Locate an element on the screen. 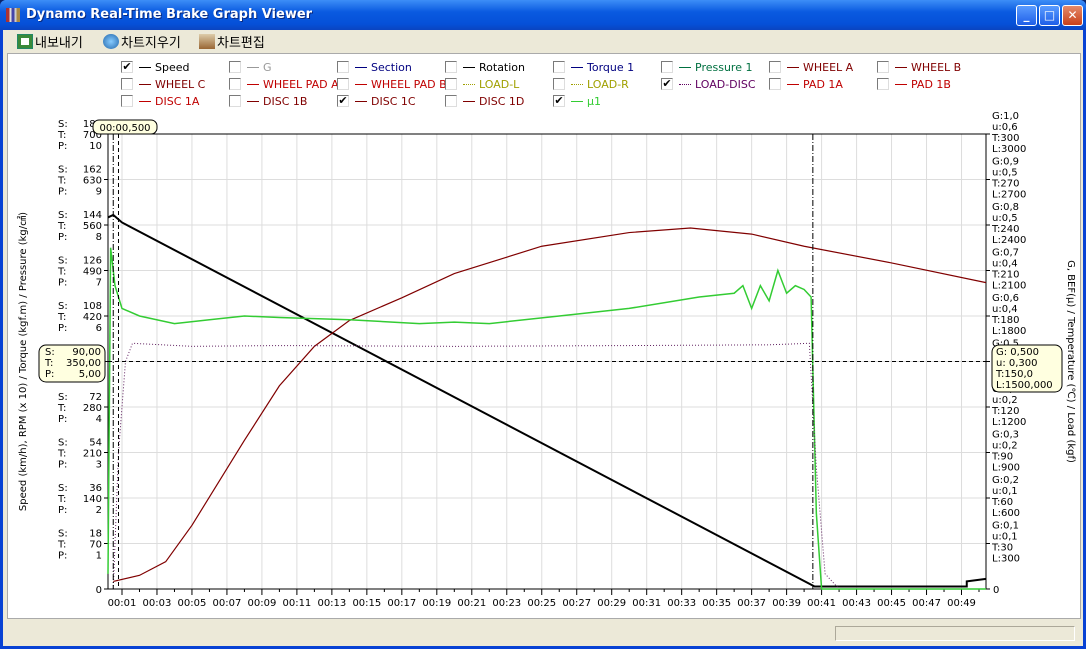  right-tick-label: G:0,3 is located at coordinates (1005, 435).